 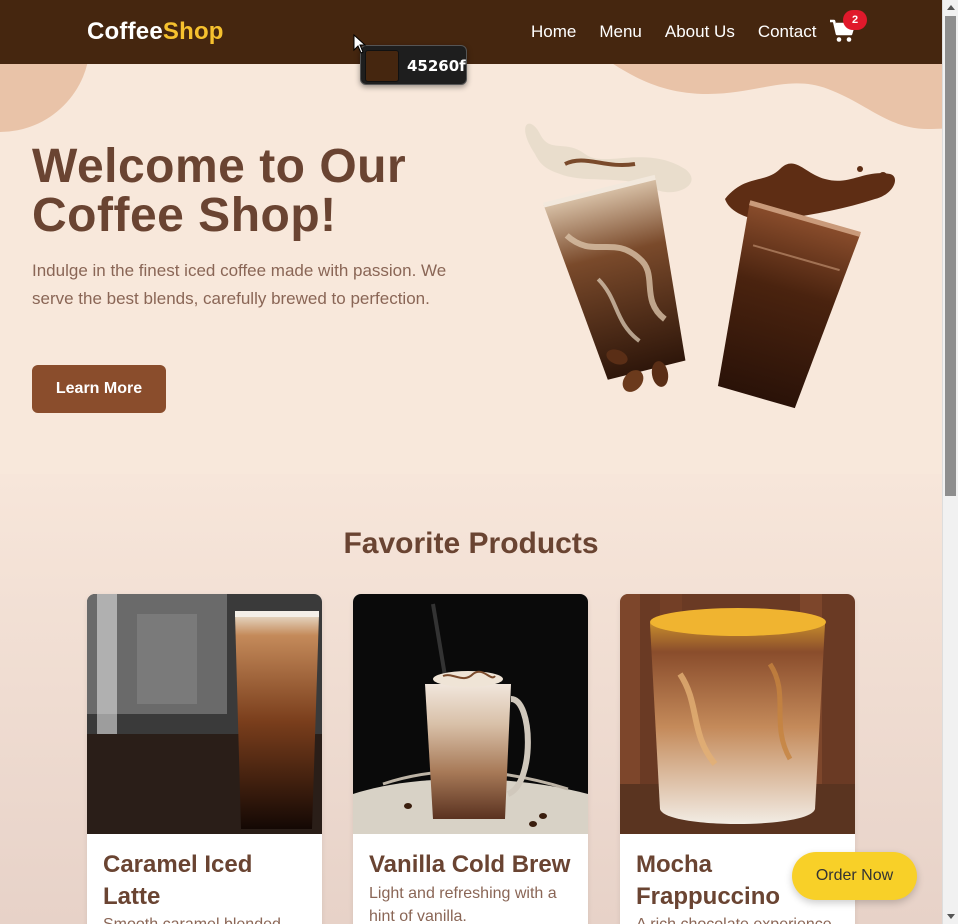 What do you see at coordinates (219, 166) in the screenshot?
I see `hero-title-line1: Welcome to Our` at bounding box center [219, 166].